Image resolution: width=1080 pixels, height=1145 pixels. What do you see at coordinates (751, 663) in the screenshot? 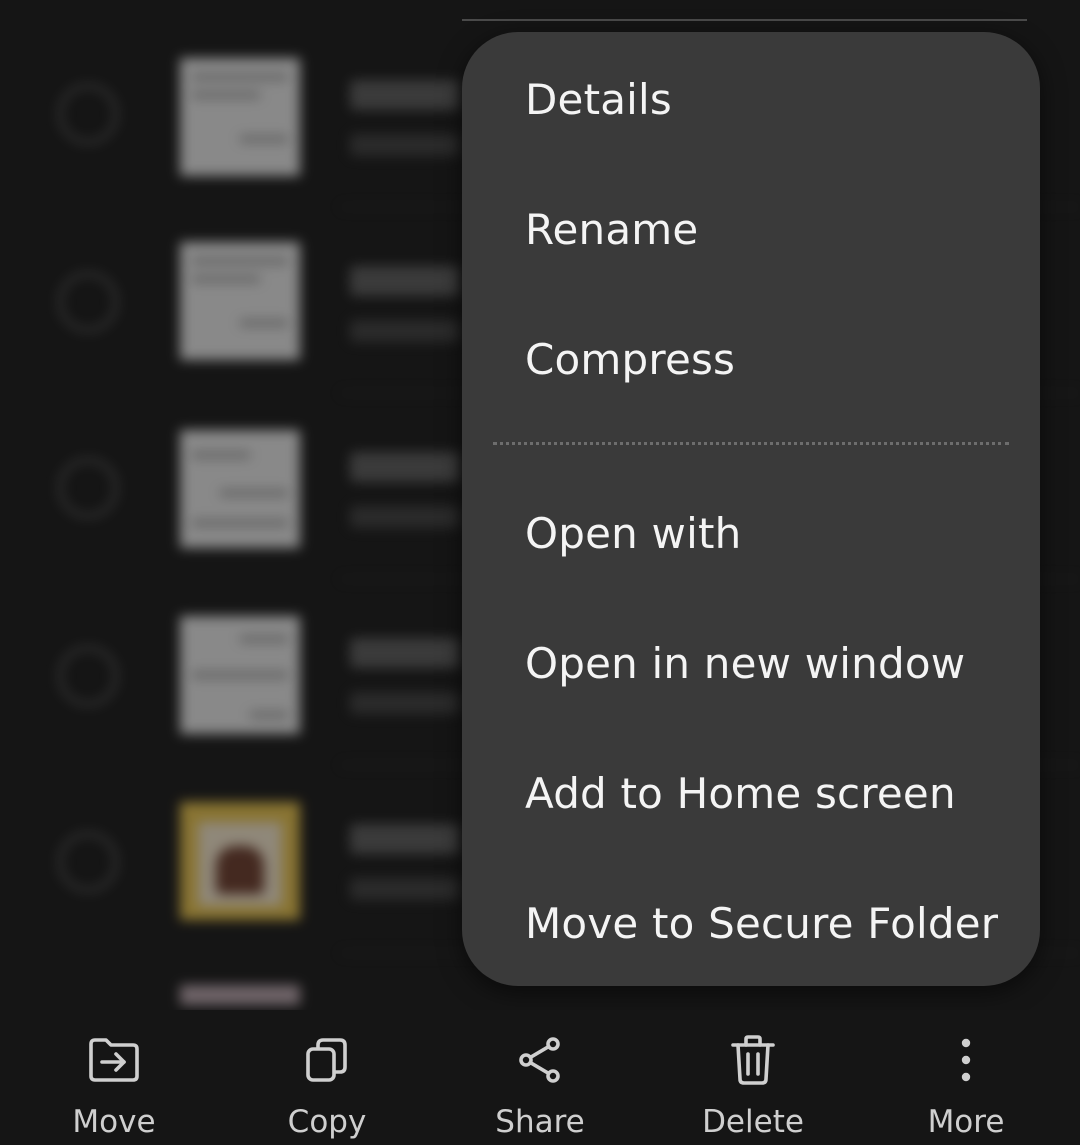
I see `menu-item-open-in-new-window: Open in new window` at bounding box center [751, 663].